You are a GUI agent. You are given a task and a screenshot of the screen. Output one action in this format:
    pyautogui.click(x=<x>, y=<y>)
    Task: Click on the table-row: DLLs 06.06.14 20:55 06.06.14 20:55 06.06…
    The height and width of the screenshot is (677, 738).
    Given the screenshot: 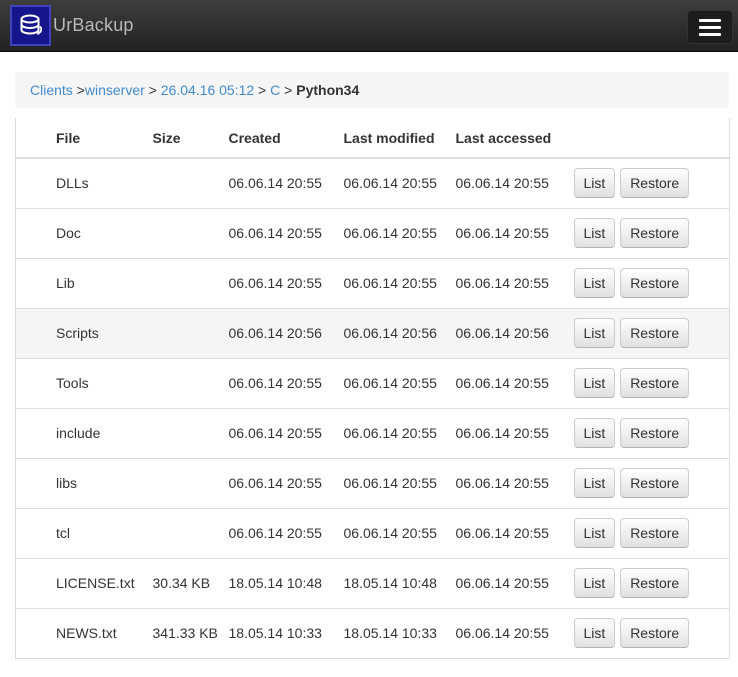 What is the action you would take?
    pyautogui.click(x=372, y=183)
    